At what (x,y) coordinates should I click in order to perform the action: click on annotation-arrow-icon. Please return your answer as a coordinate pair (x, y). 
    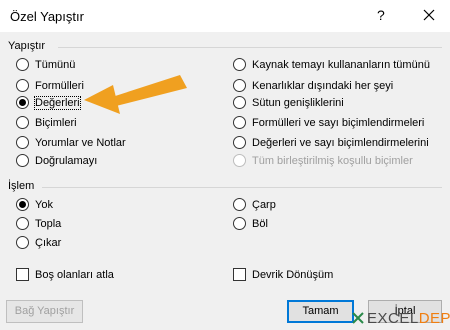
    Looking at the image, I should click on (135, 94).